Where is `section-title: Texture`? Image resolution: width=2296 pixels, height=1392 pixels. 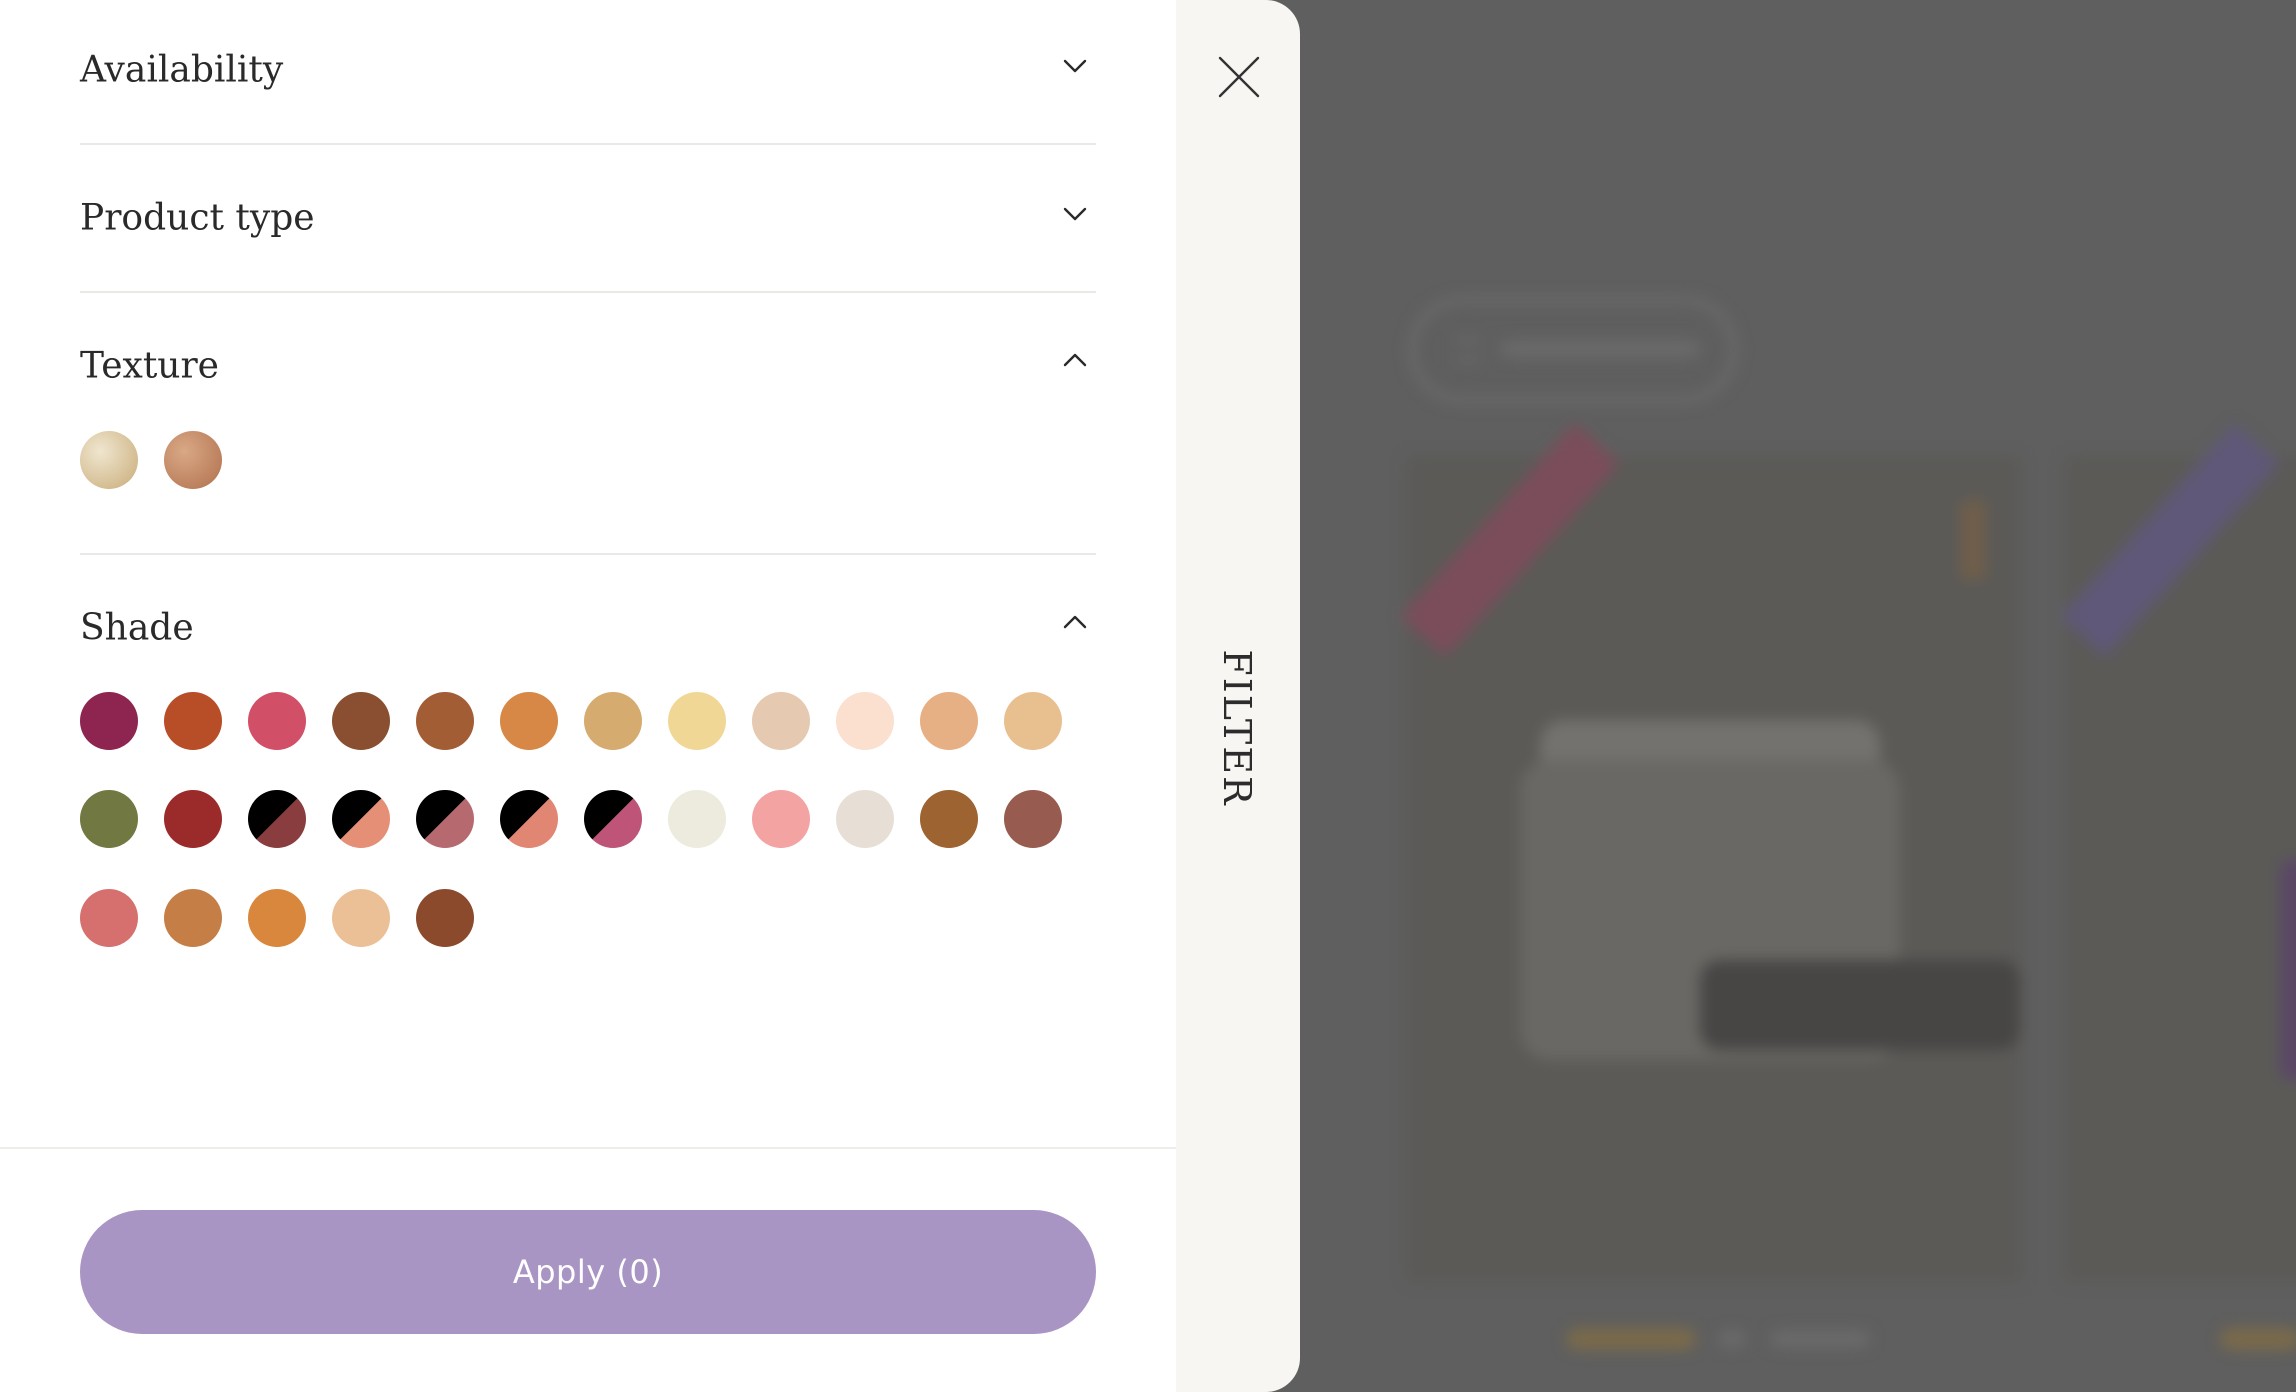 section-title: Texture is located at coordinates (149, 366).